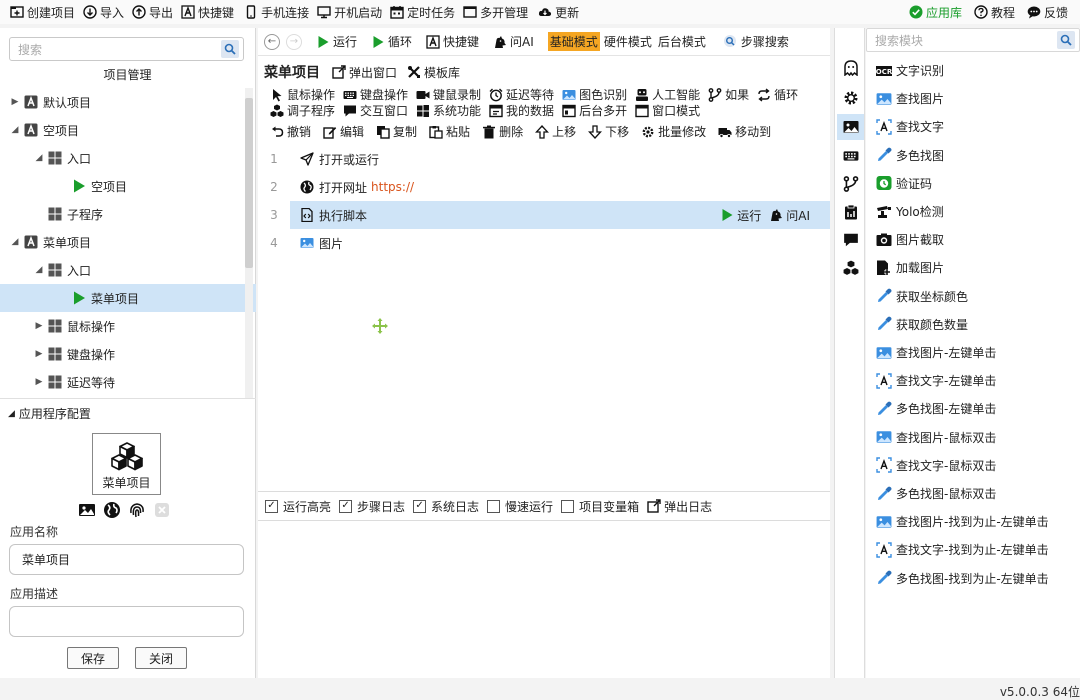 This screenshot has width=1080, height=700. Describe the element at coordinates (93, 658) in the screenshot. I see `save-button: 保存` at that location.